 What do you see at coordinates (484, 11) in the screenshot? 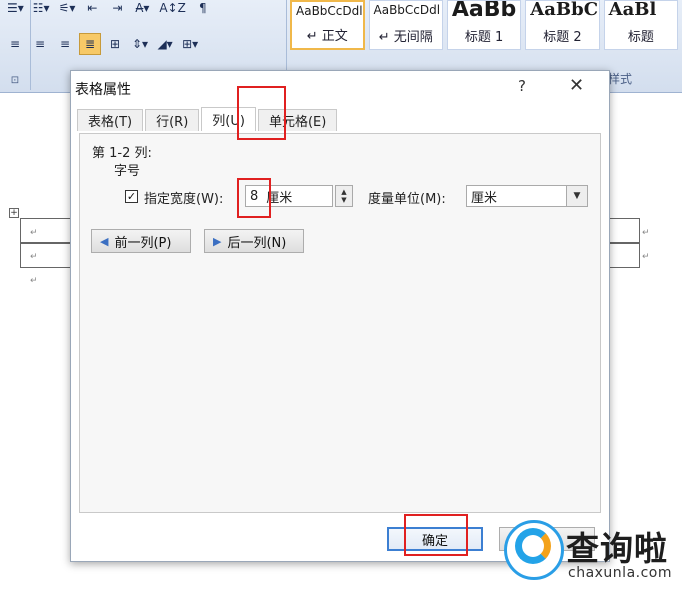
I see `style-sample: AaBb` at bounding box center [484, 11].